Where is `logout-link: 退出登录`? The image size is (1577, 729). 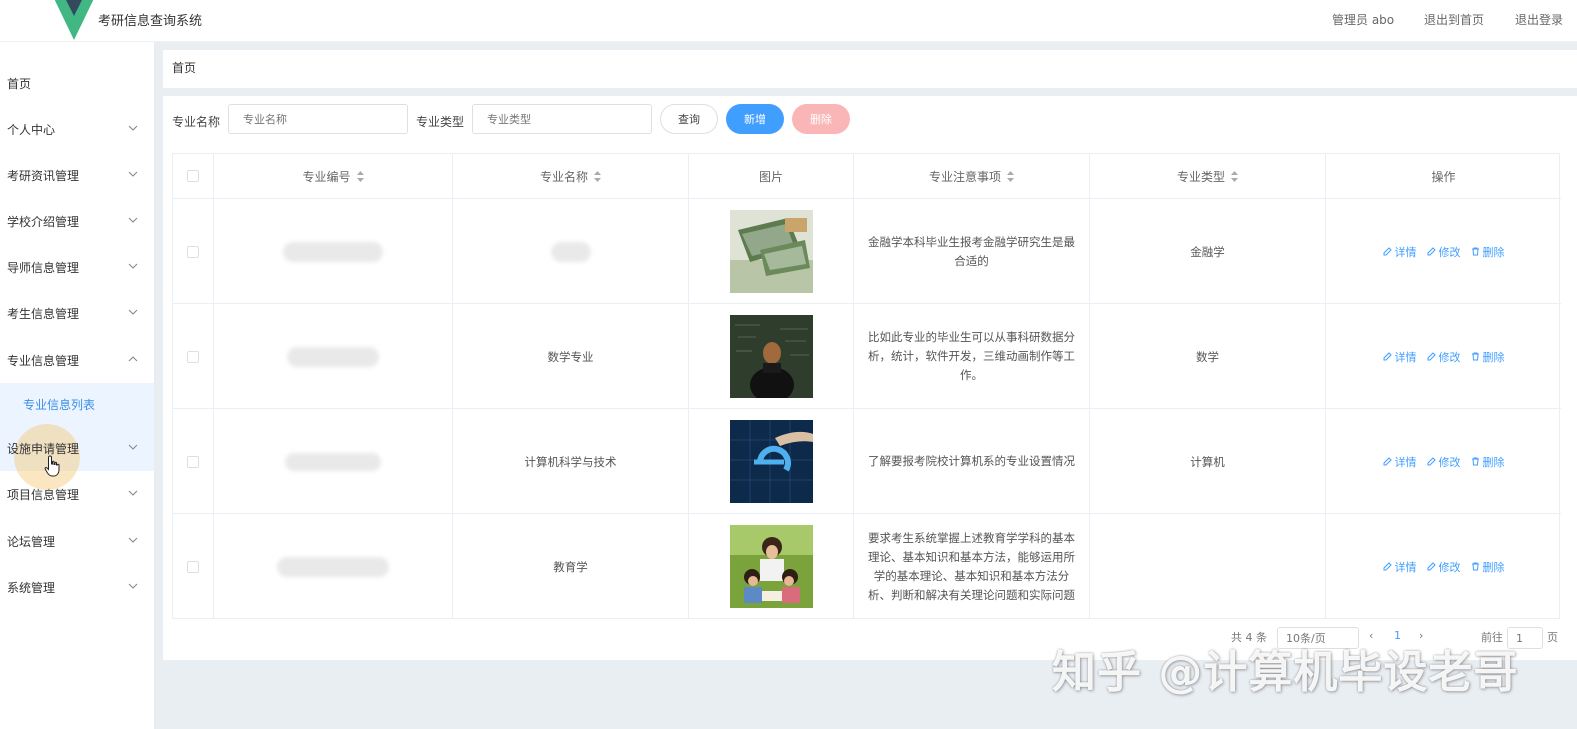
logout-link: 退出登录 is located at coordinates (1539, 19).